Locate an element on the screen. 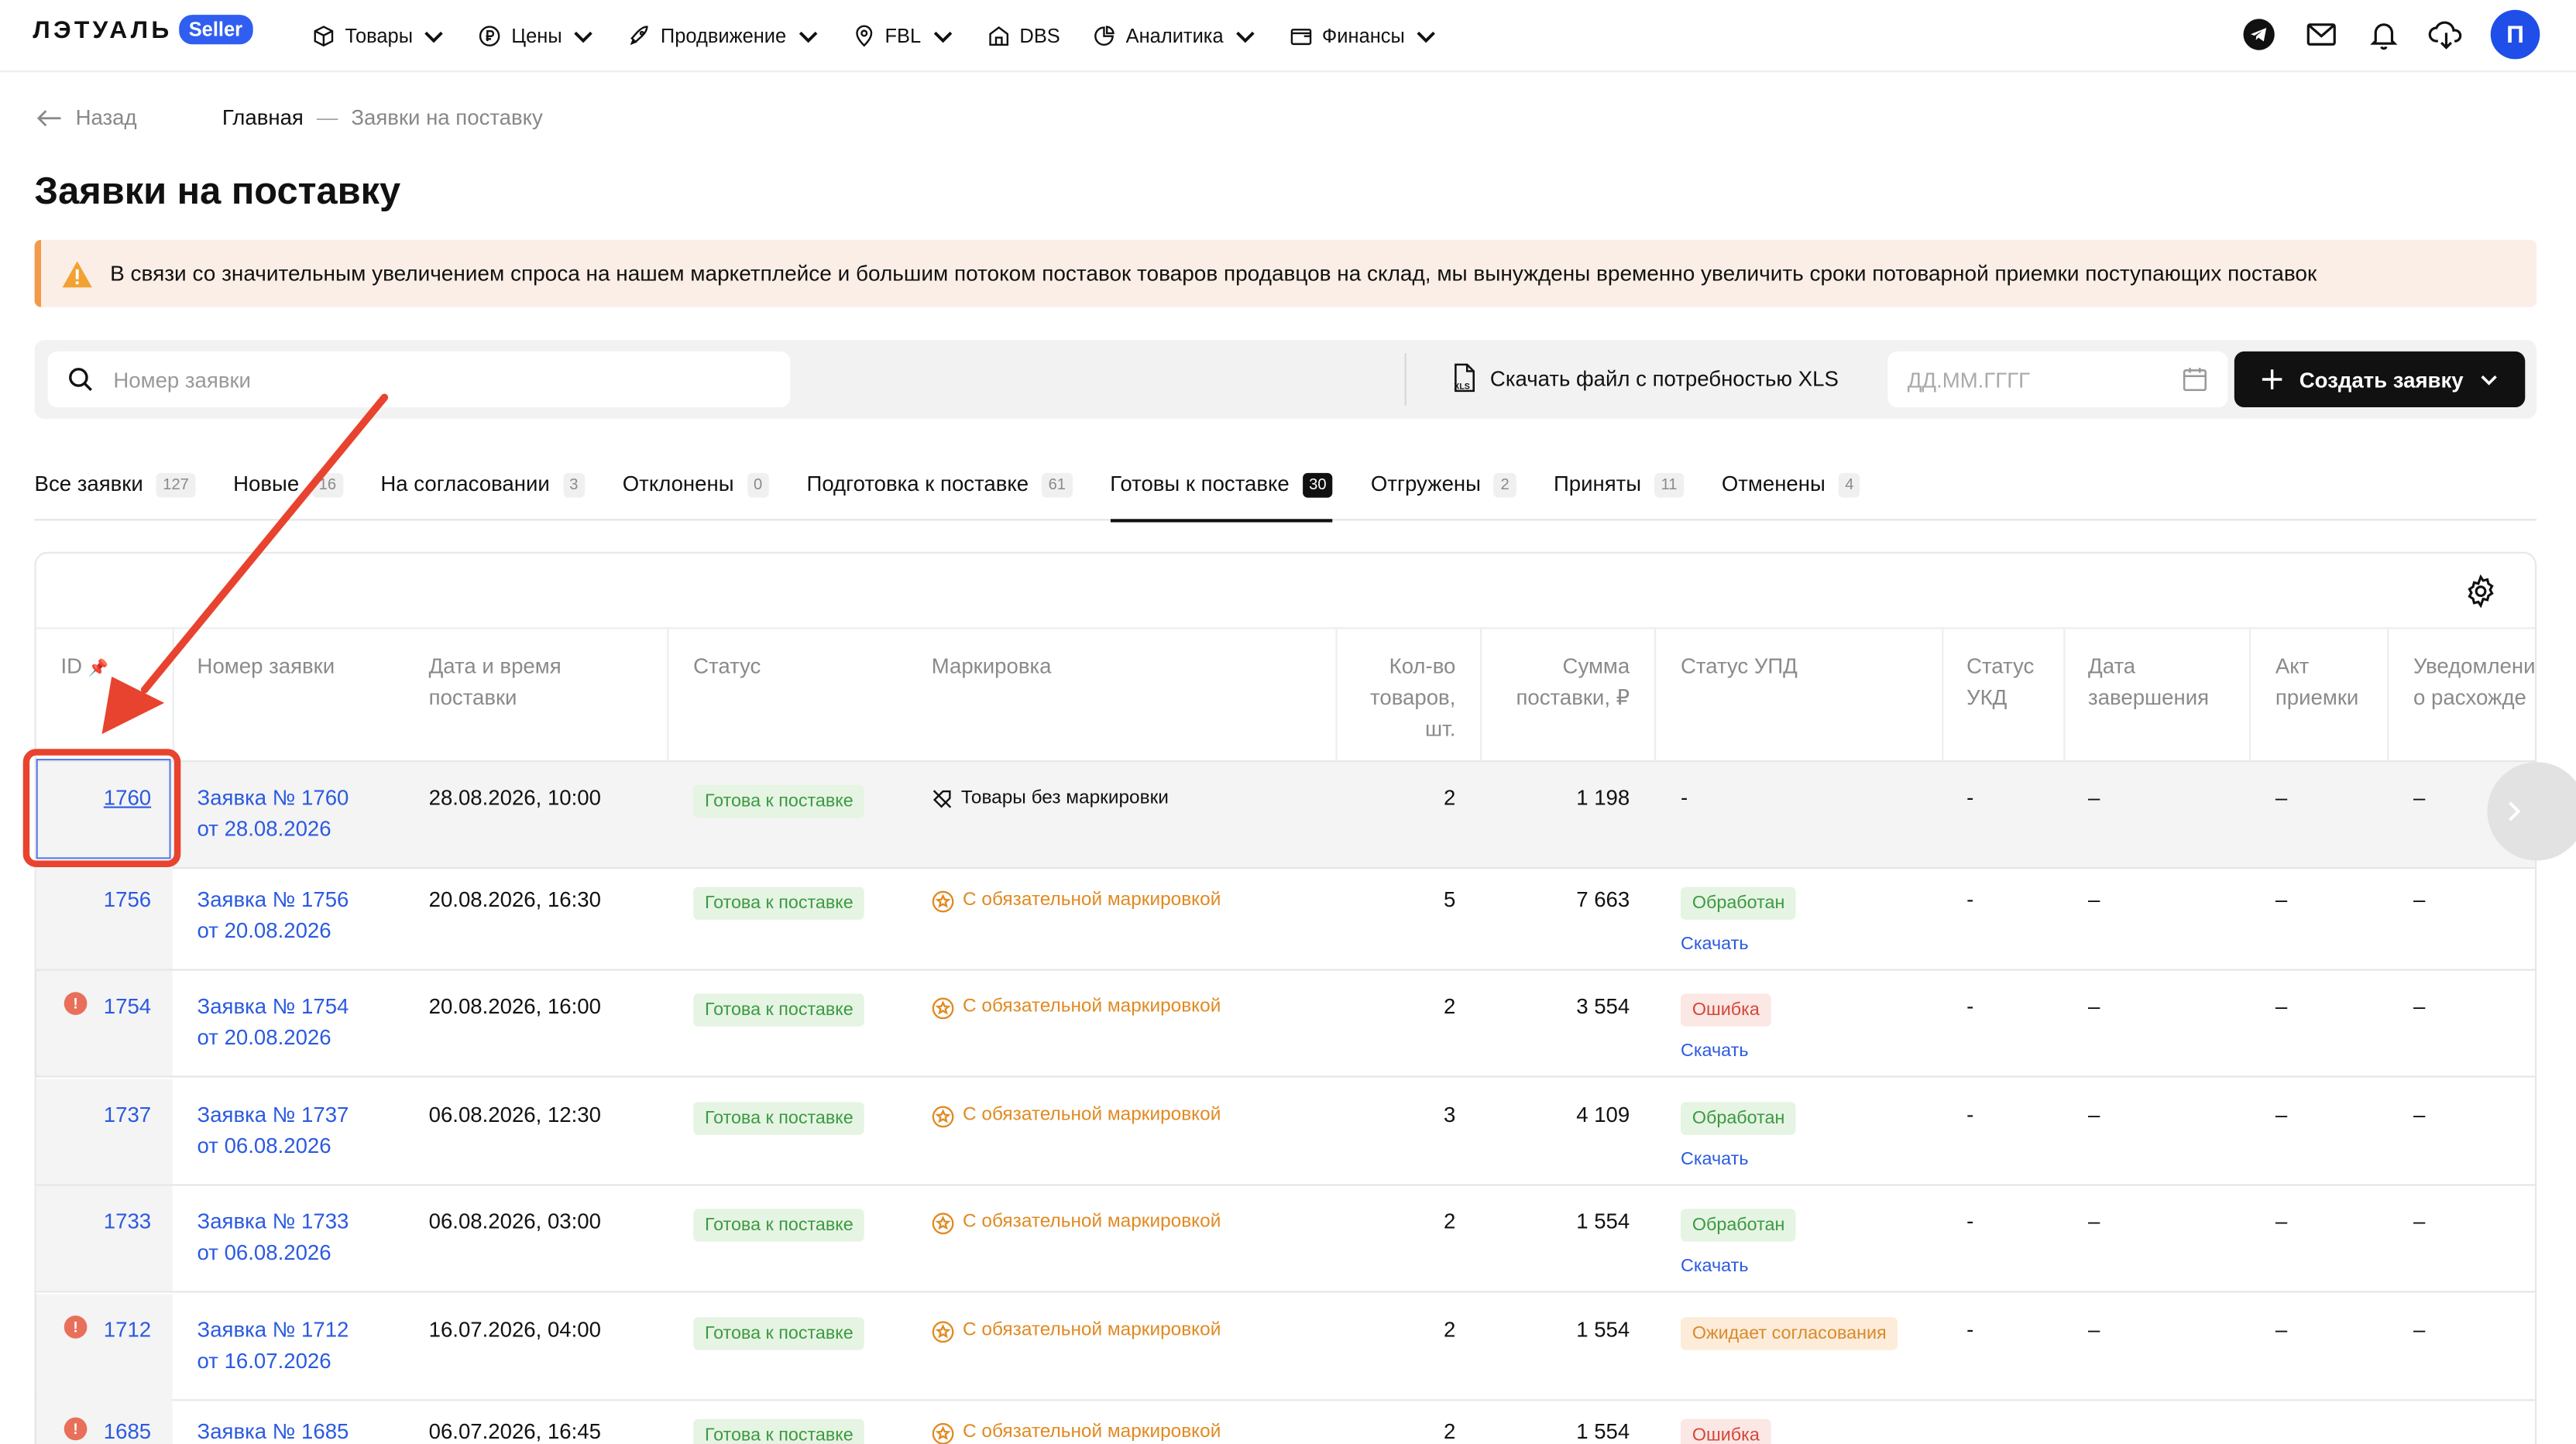  status-cell: Готова к поставке is located at coordinates (779, 1332).